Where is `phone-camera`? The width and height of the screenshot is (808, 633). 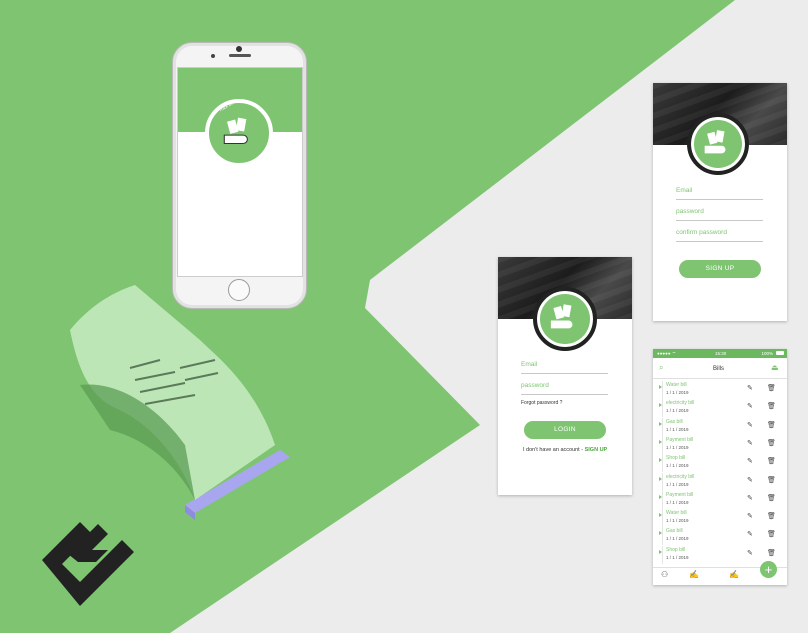 phone-camera is located at coordinates (239, 49).